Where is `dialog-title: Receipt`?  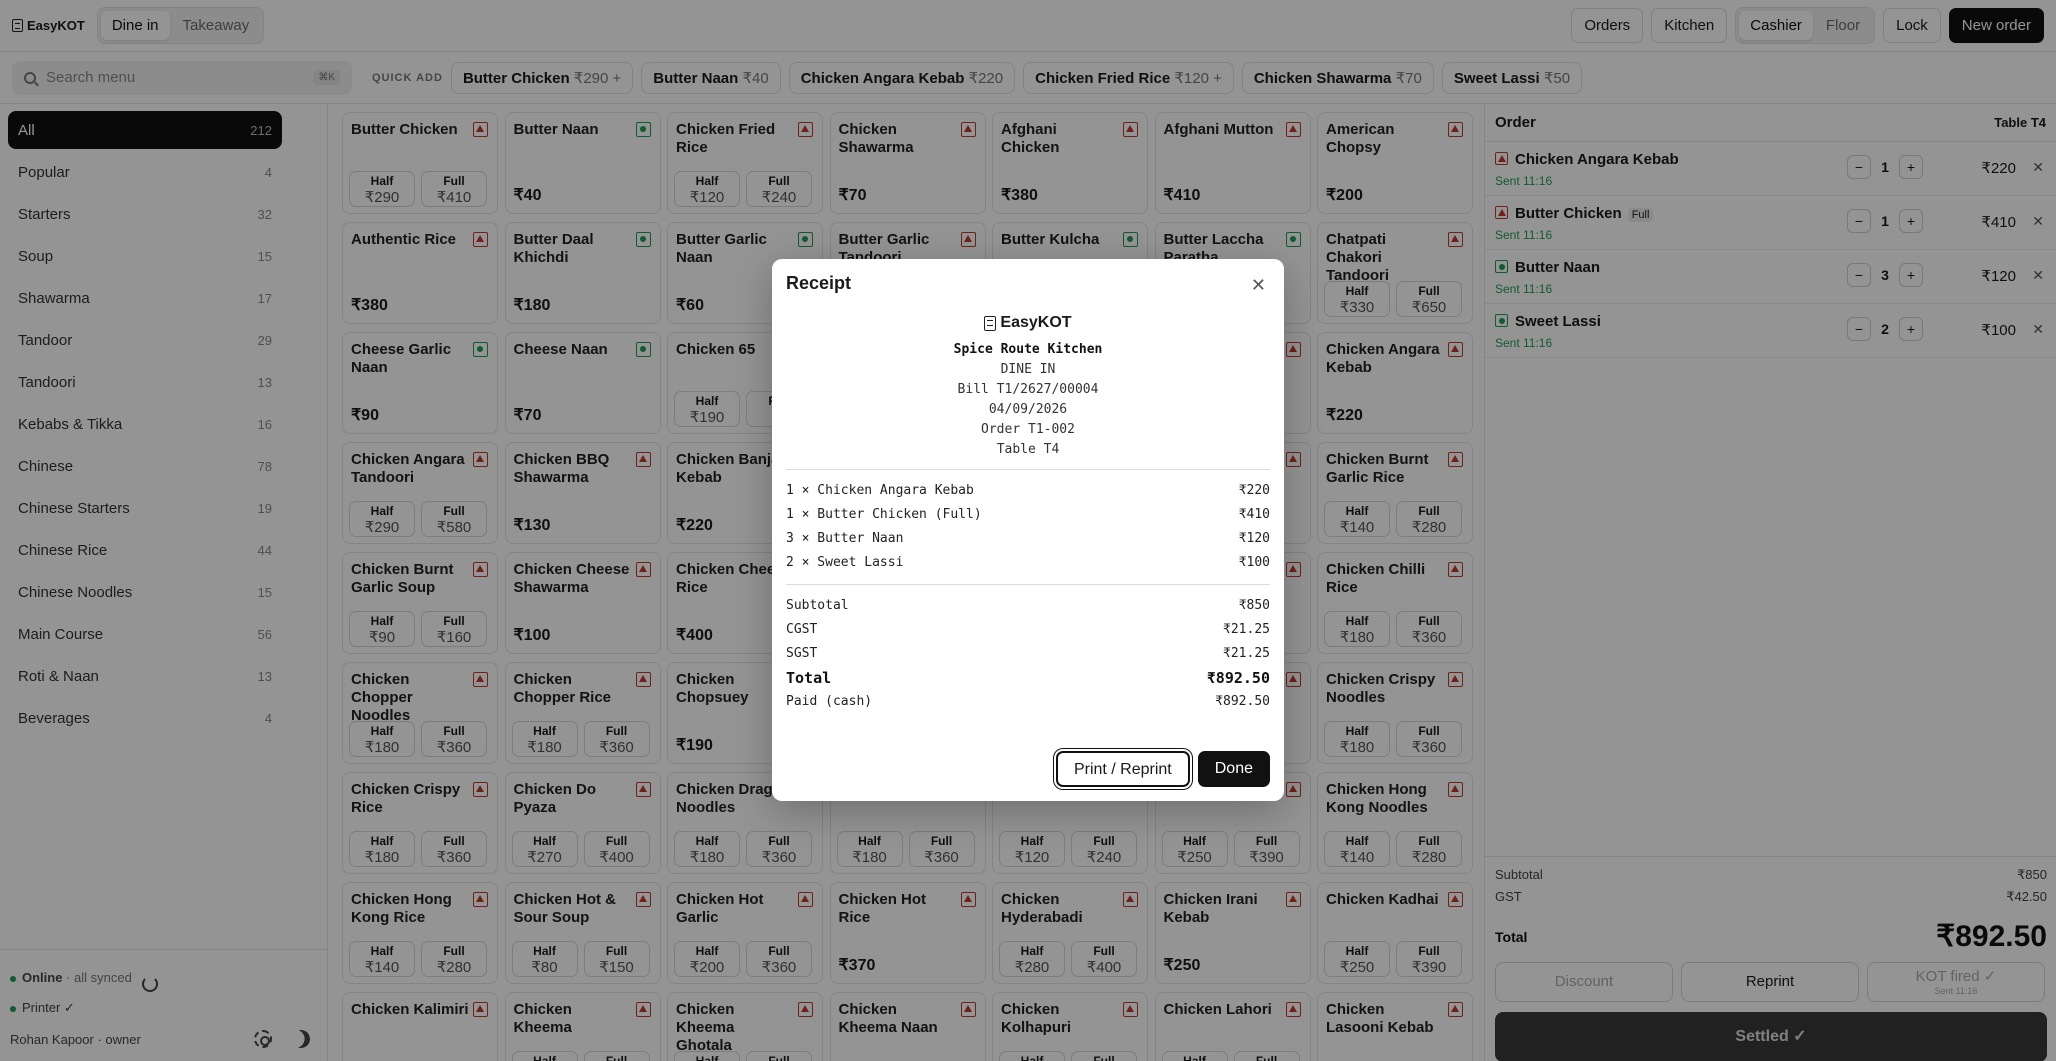 dialog-title: Receipt is located at coordinates (819, 283).